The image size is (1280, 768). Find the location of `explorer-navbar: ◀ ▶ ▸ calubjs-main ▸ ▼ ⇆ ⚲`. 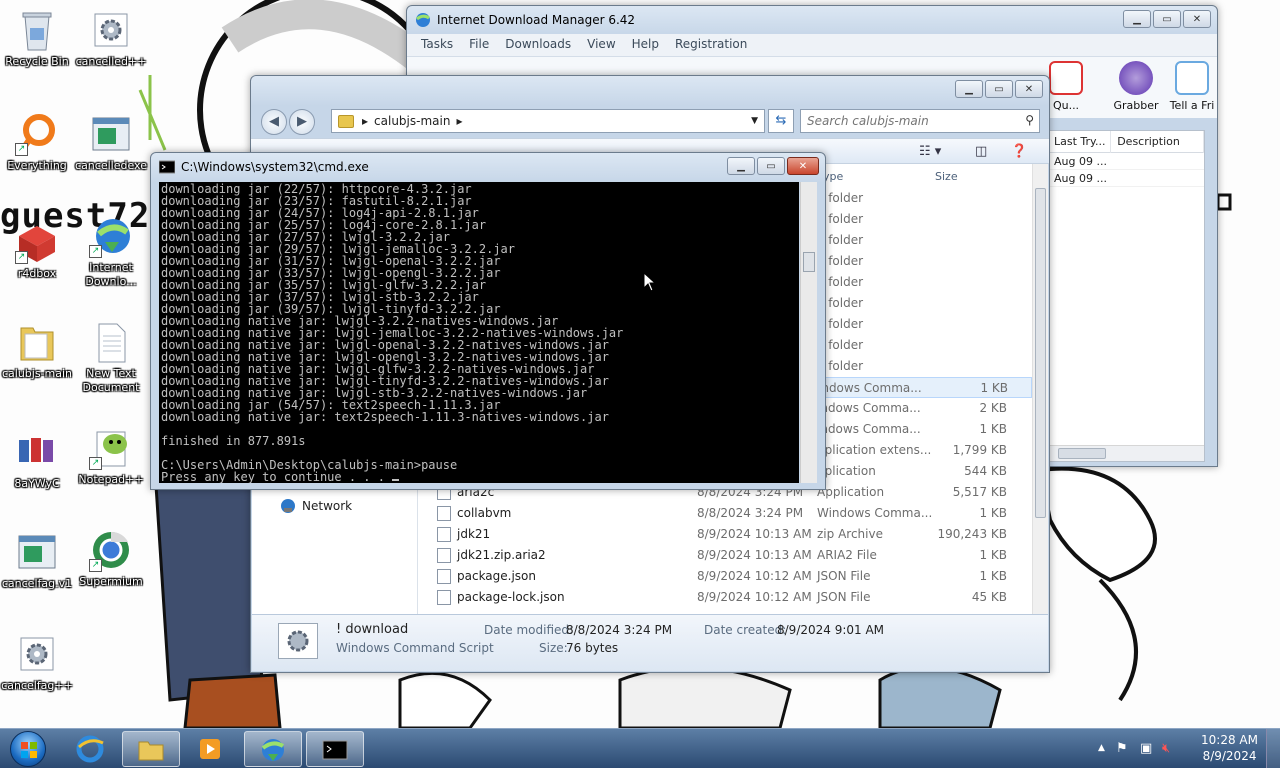

explorer-navbar: ◀ ▶ ▸ calubjs-main ▸ ▼ ⇆ ⚲ is located at coordinates (650, 121).